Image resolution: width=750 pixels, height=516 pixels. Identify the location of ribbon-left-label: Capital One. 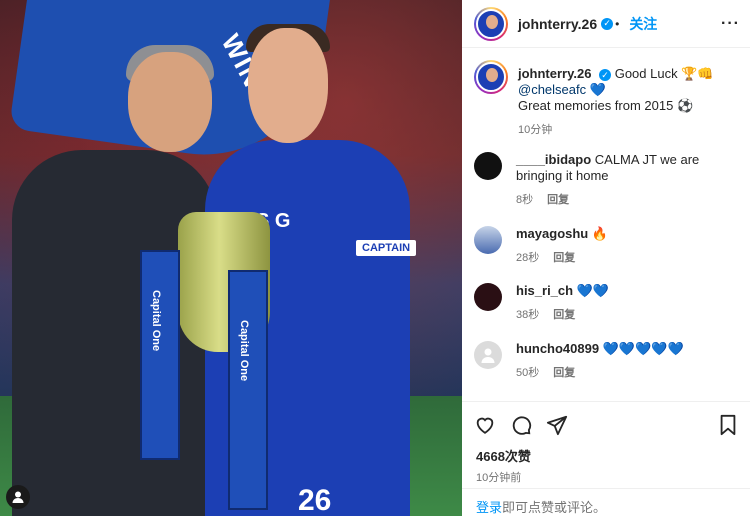
(156, 321).